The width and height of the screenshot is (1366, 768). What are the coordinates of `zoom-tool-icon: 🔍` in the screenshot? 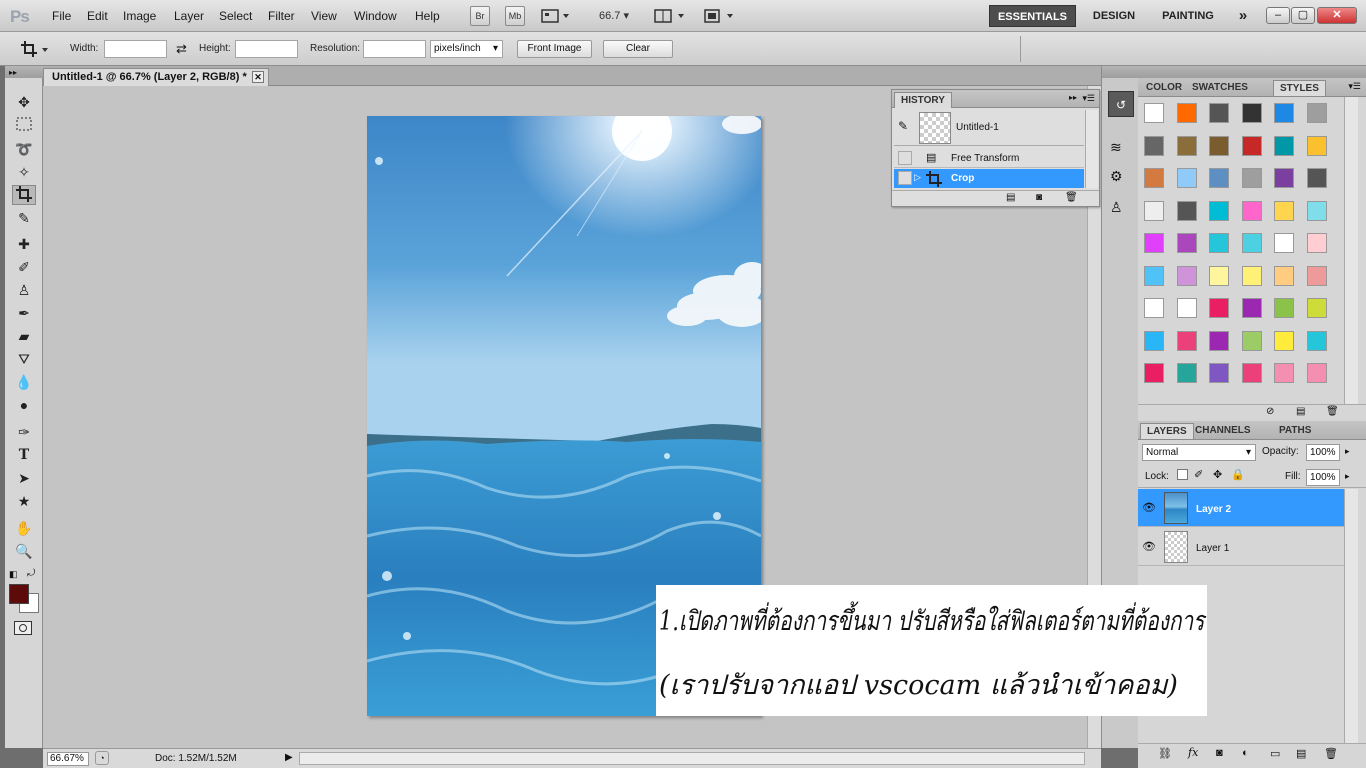 It's located at (24, 551).